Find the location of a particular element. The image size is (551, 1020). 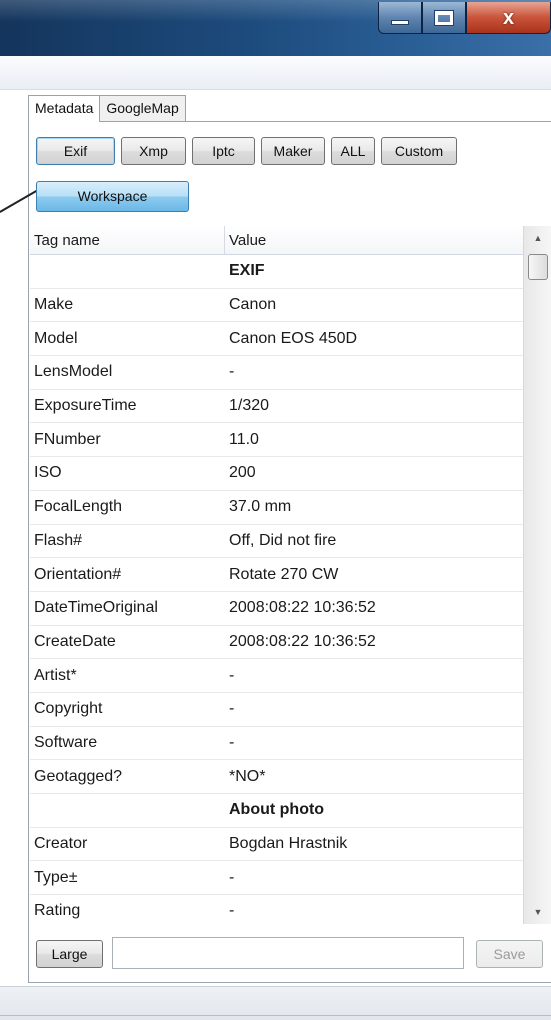

all-button: ALL is located at coordinates (353, 151).